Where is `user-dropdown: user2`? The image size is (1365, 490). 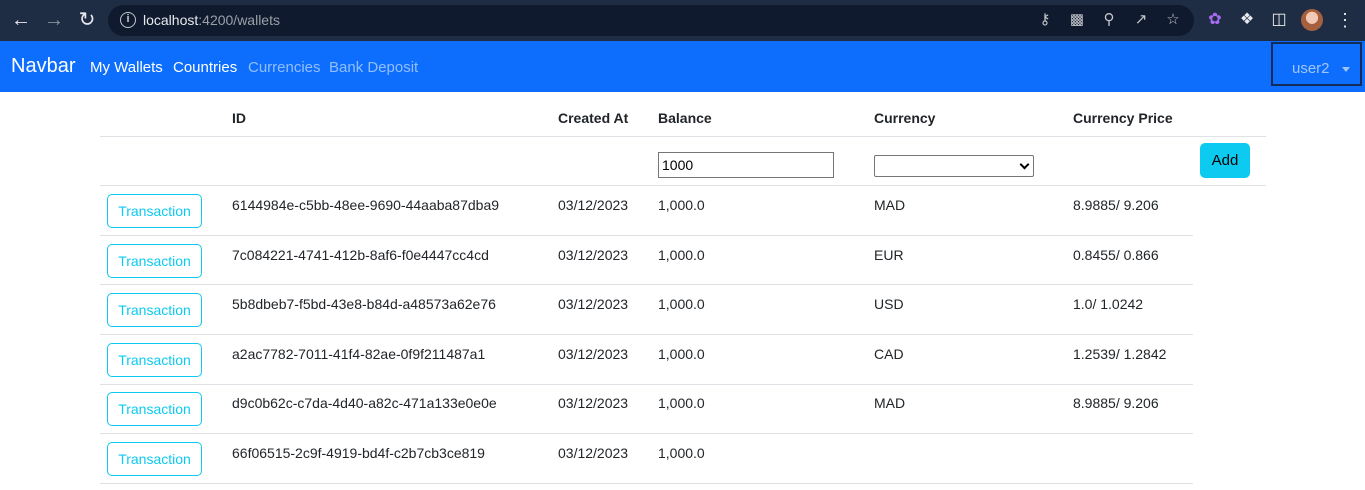 user-dropdown: user2 is located at coordinates (1316, 64).